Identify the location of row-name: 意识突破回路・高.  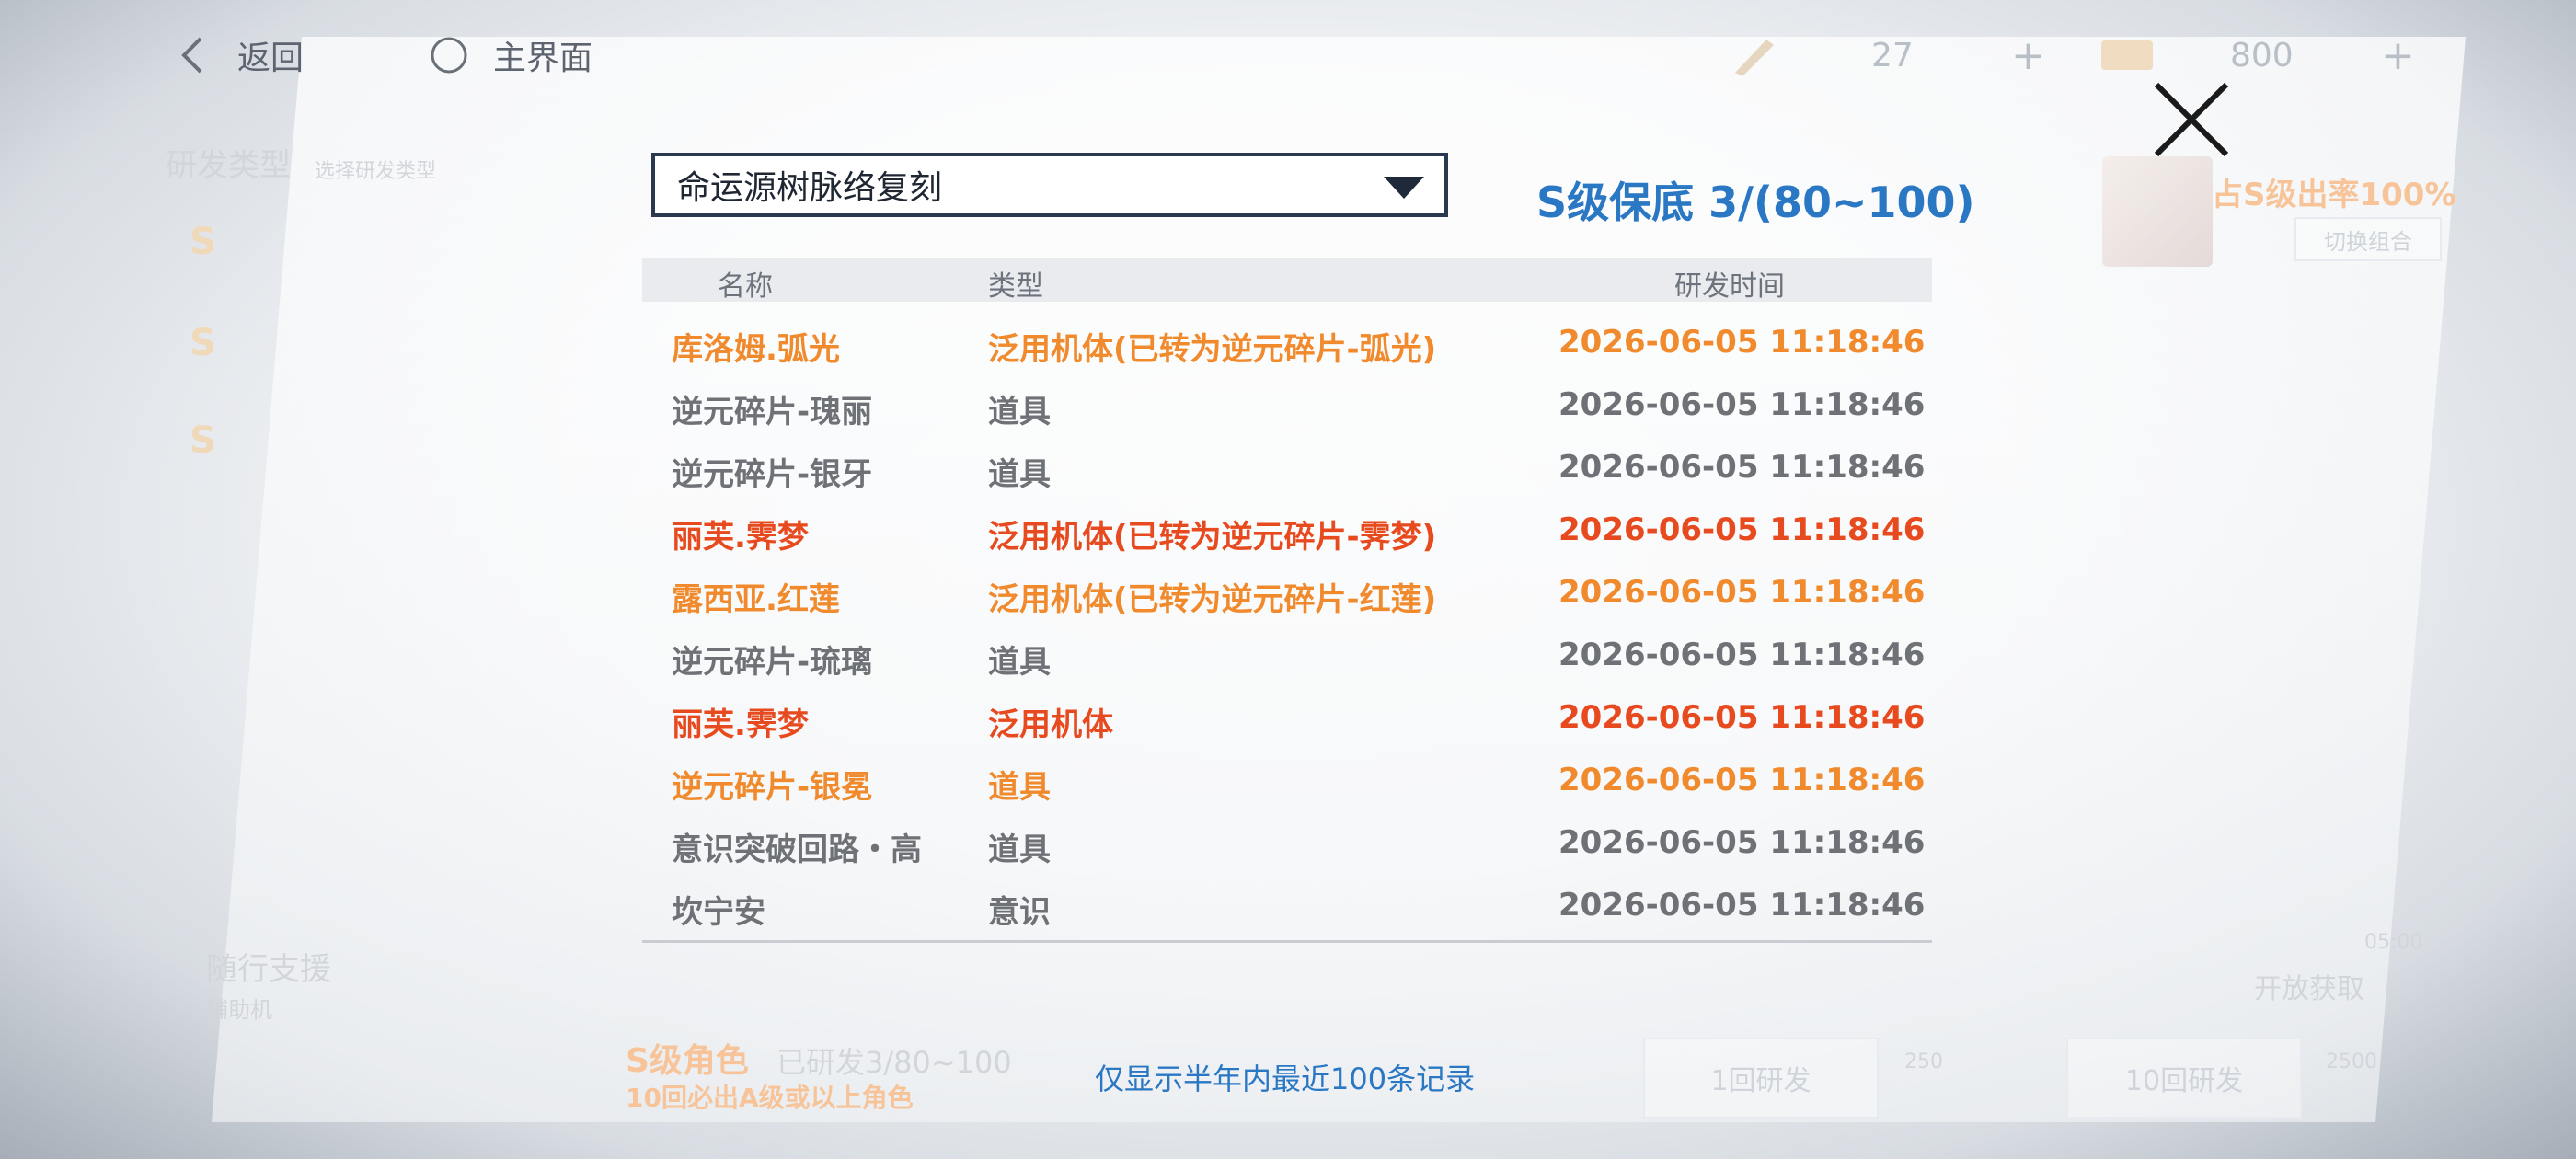
(797, 850).